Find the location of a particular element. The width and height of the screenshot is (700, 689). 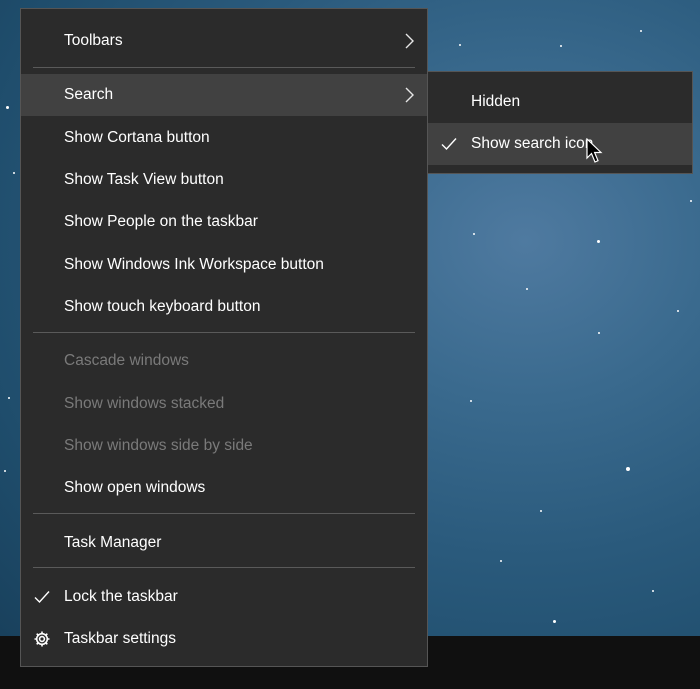

menu-item-label: Taskbar settings is located at coordinates (120, 638).